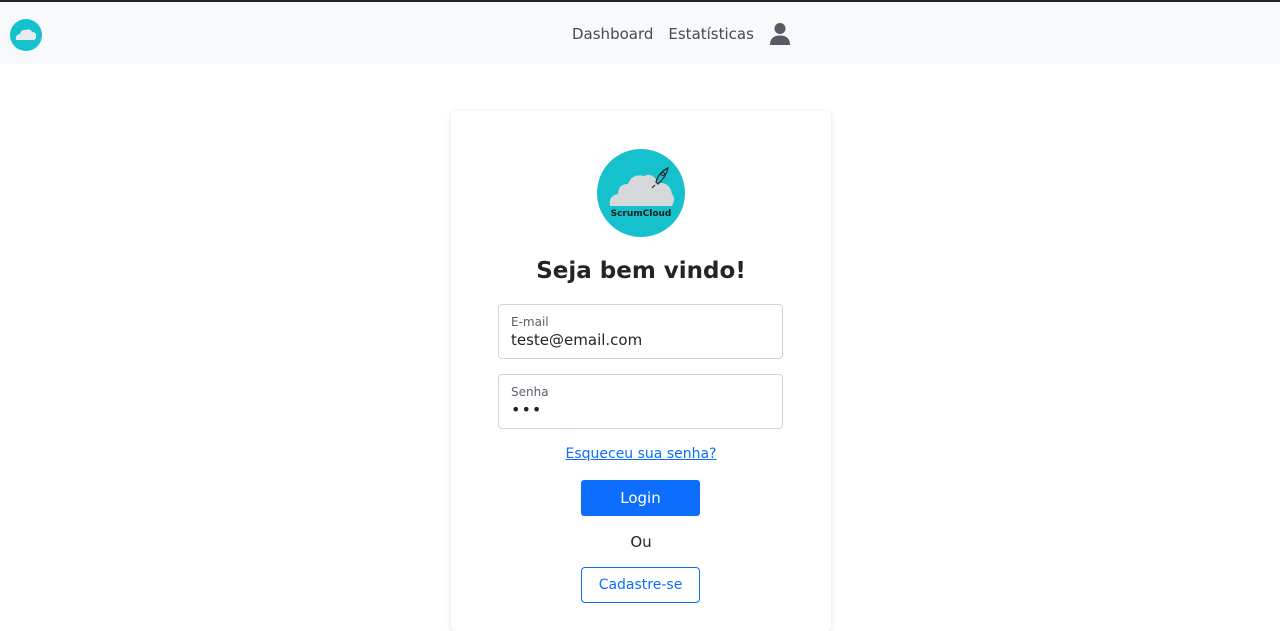 The width and height of the screenshot is (1280, 631). I want to click on email-field: E-mail, so click(640, 331).